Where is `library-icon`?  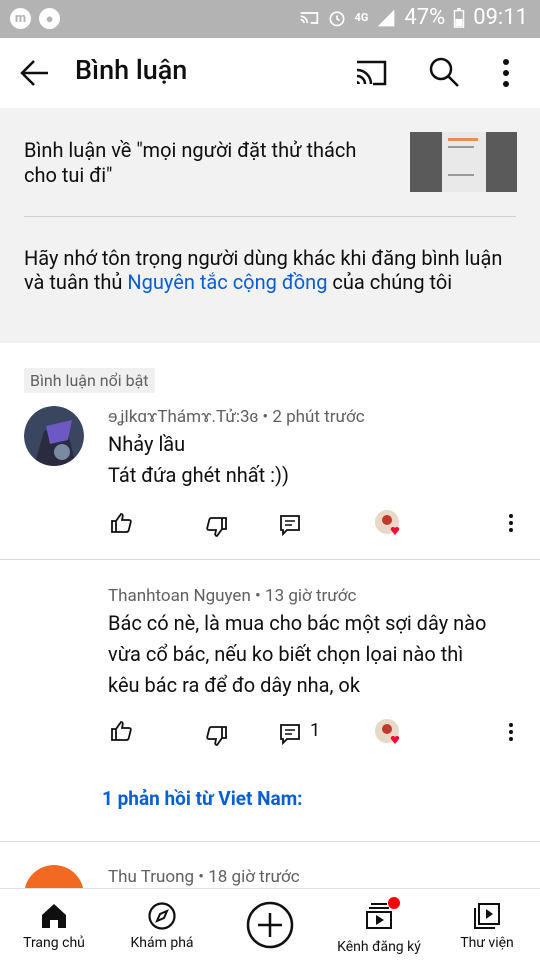 library-icon is located at coordinates (487, 916).